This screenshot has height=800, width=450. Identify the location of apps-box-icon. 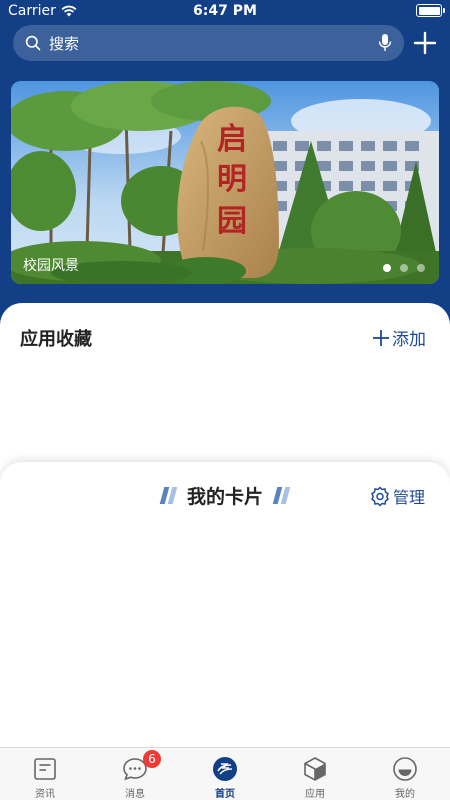
(315, 769).